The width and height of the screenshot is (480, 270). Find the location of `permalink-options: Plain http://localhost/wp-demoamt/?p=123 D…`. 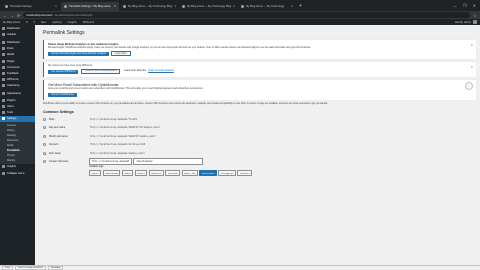

permalink-options: Plain http://localhost/wp-demoamt/?p=123 D… is located at coordinates (259, 136).